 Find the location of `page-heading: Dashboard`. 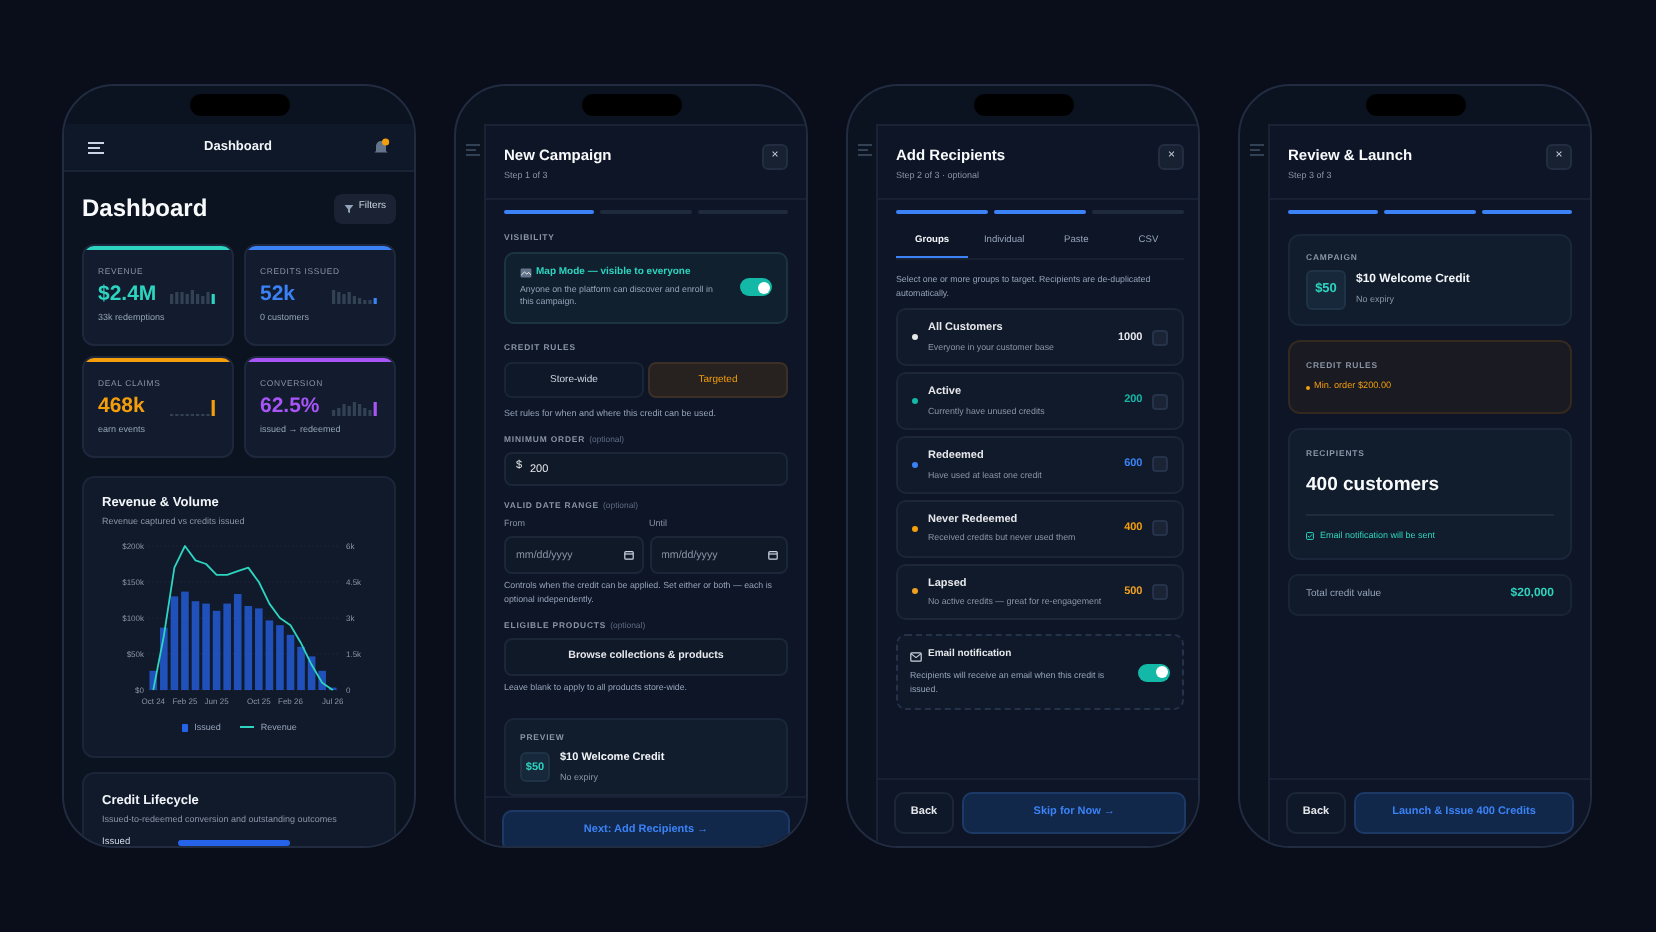

page-heading: Dashboard is located at coordinates (145, 209).